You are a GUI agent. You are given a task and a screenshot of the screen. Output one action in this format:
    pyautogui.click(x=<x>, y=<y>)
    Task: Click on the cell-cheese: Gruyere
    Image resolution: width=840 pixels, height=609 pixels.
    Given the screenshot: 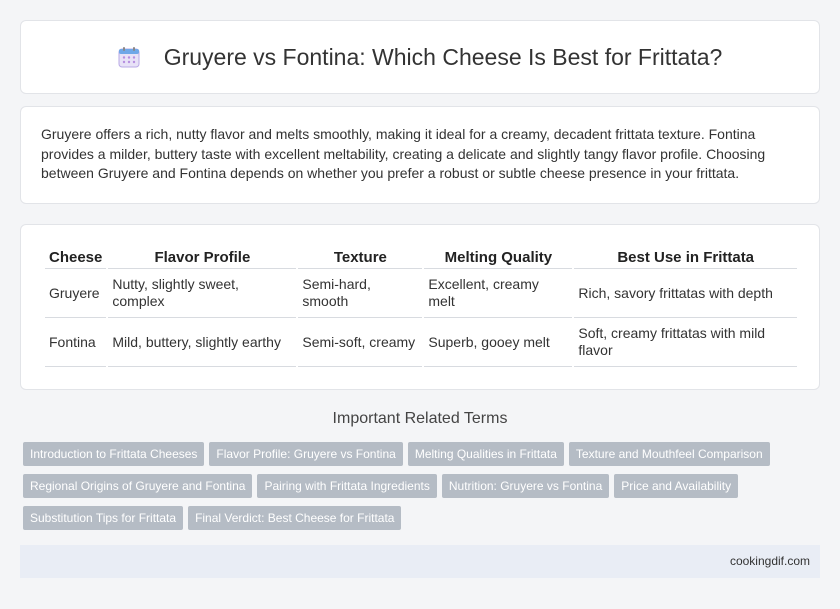 What is the action you would take?
    pyautogui.click(x=76, y=293)
    